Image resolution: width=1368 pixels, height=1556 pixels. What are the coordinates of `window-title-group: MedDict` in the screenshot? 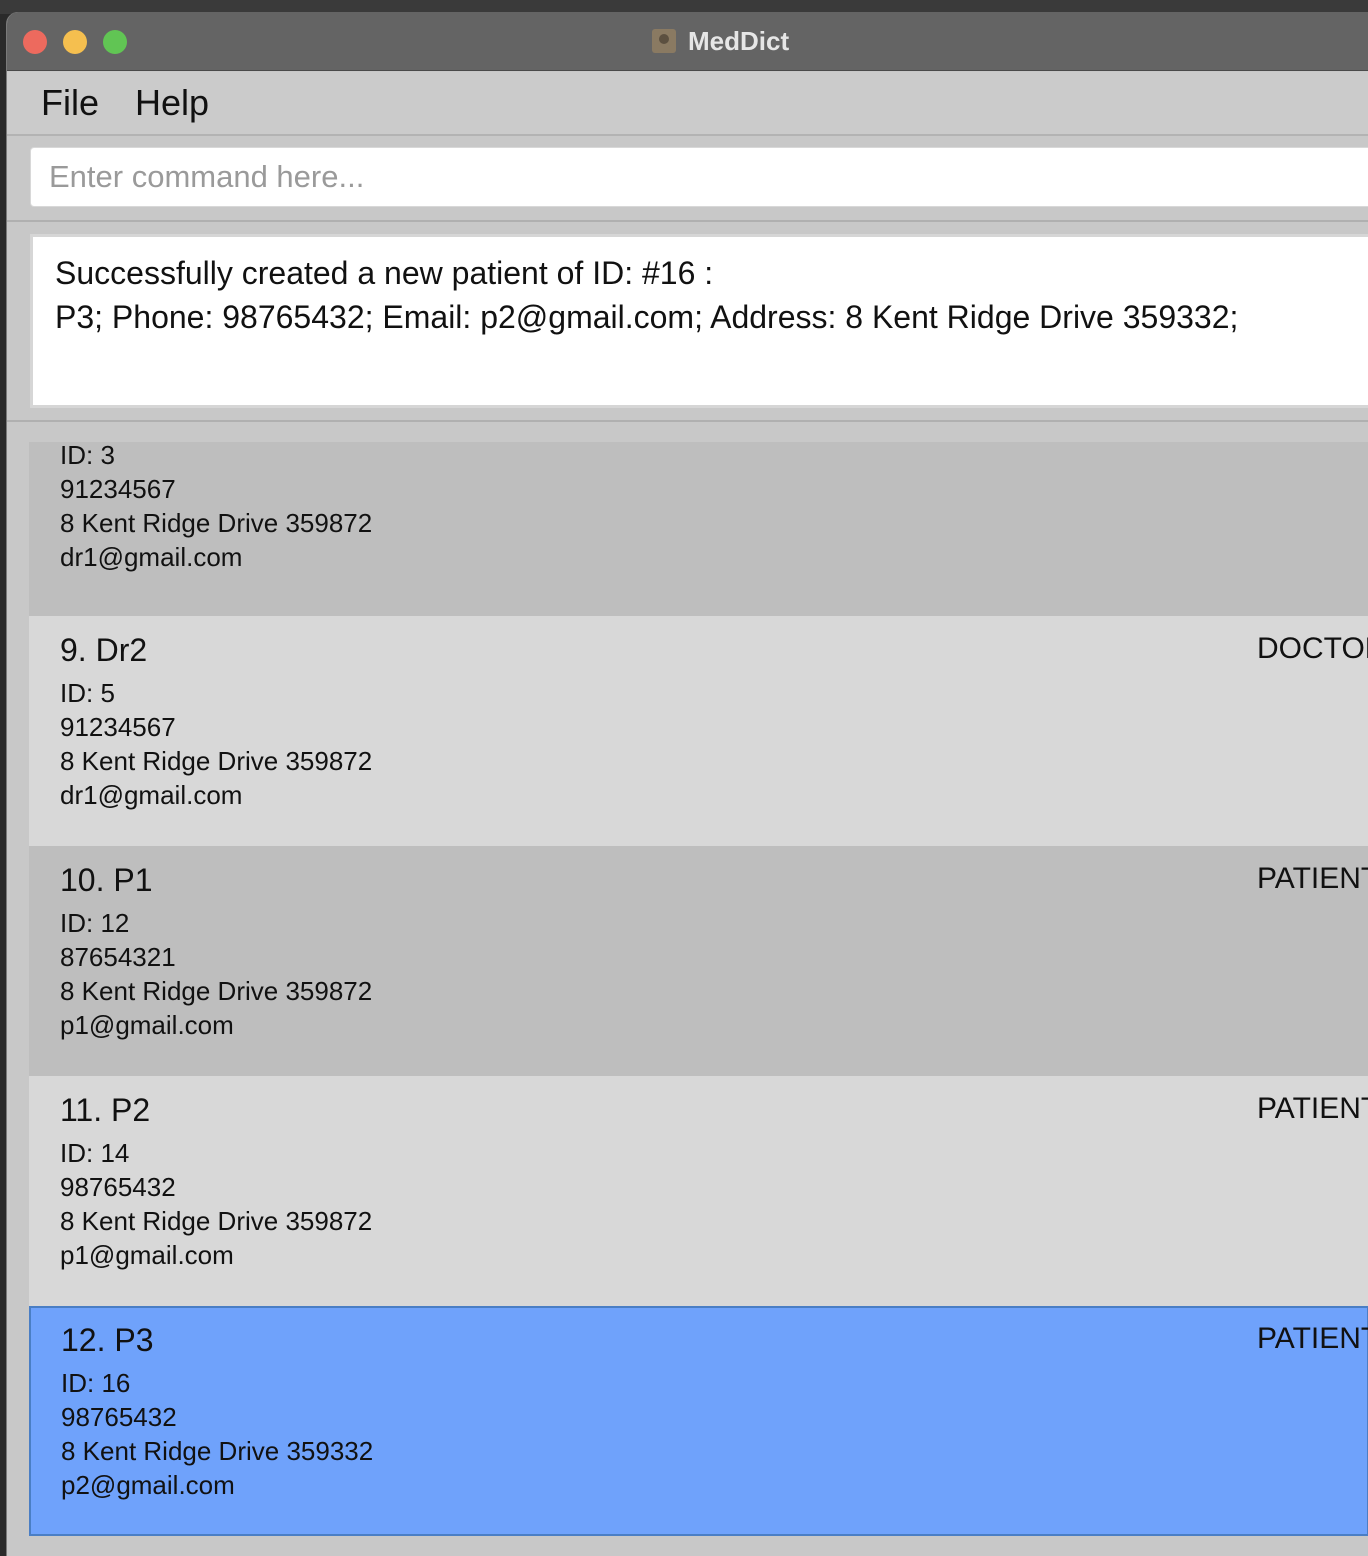 It's located at (720, 41).